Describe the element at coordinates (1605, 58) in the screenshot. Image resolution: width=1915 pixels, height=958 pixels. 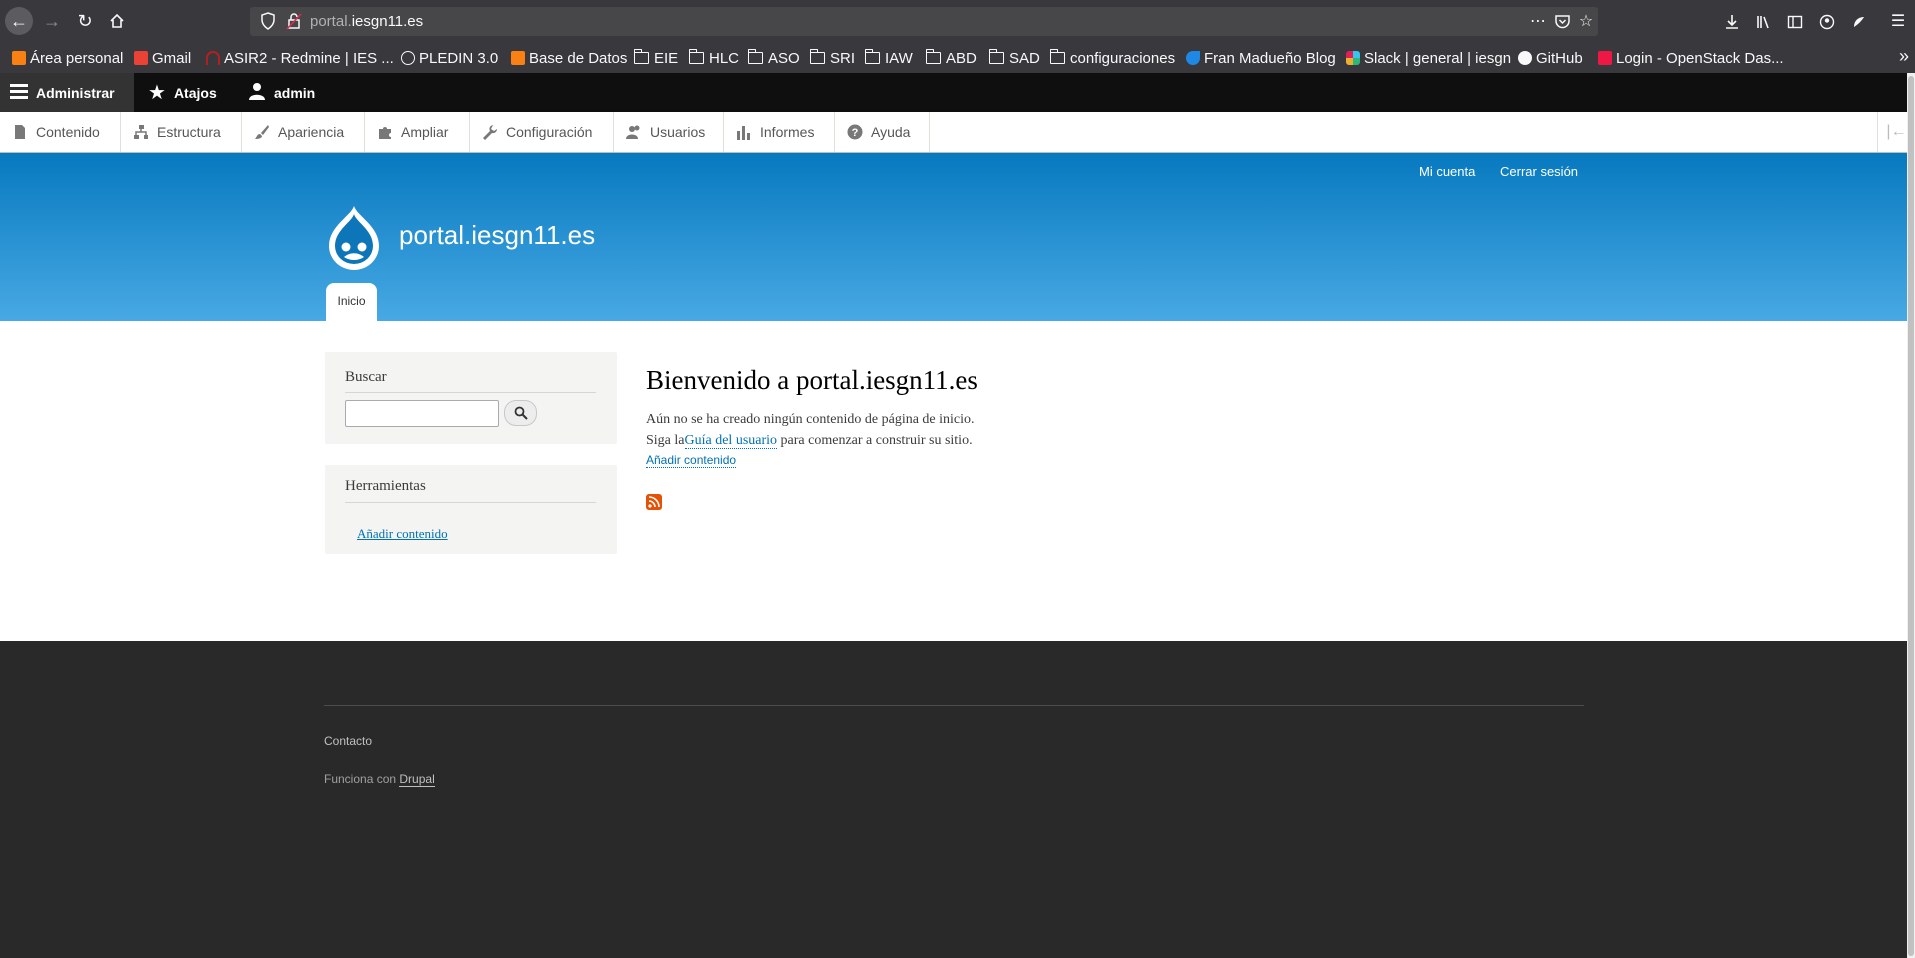
I see `openstack-icon` at that location.